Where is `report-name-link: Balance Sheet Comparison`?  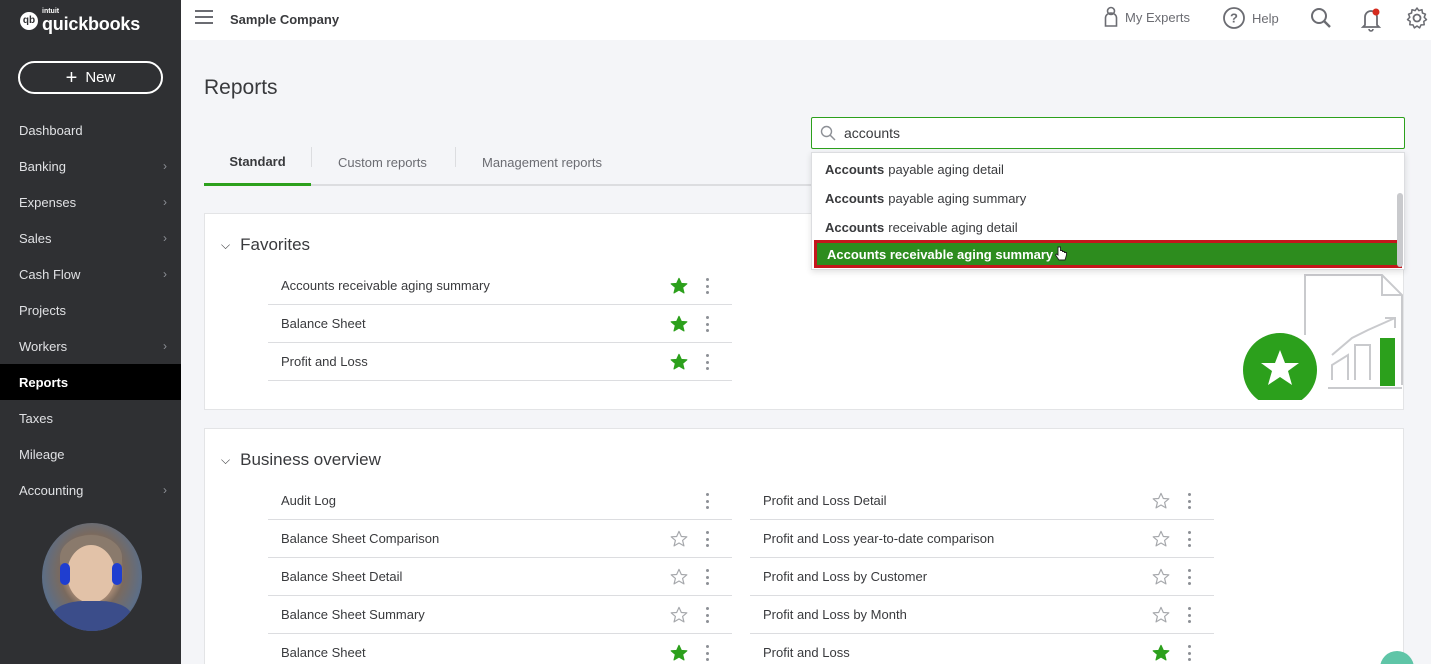
report-name-link: Balance Sheet Comparison is located at coordinates (360, 538).